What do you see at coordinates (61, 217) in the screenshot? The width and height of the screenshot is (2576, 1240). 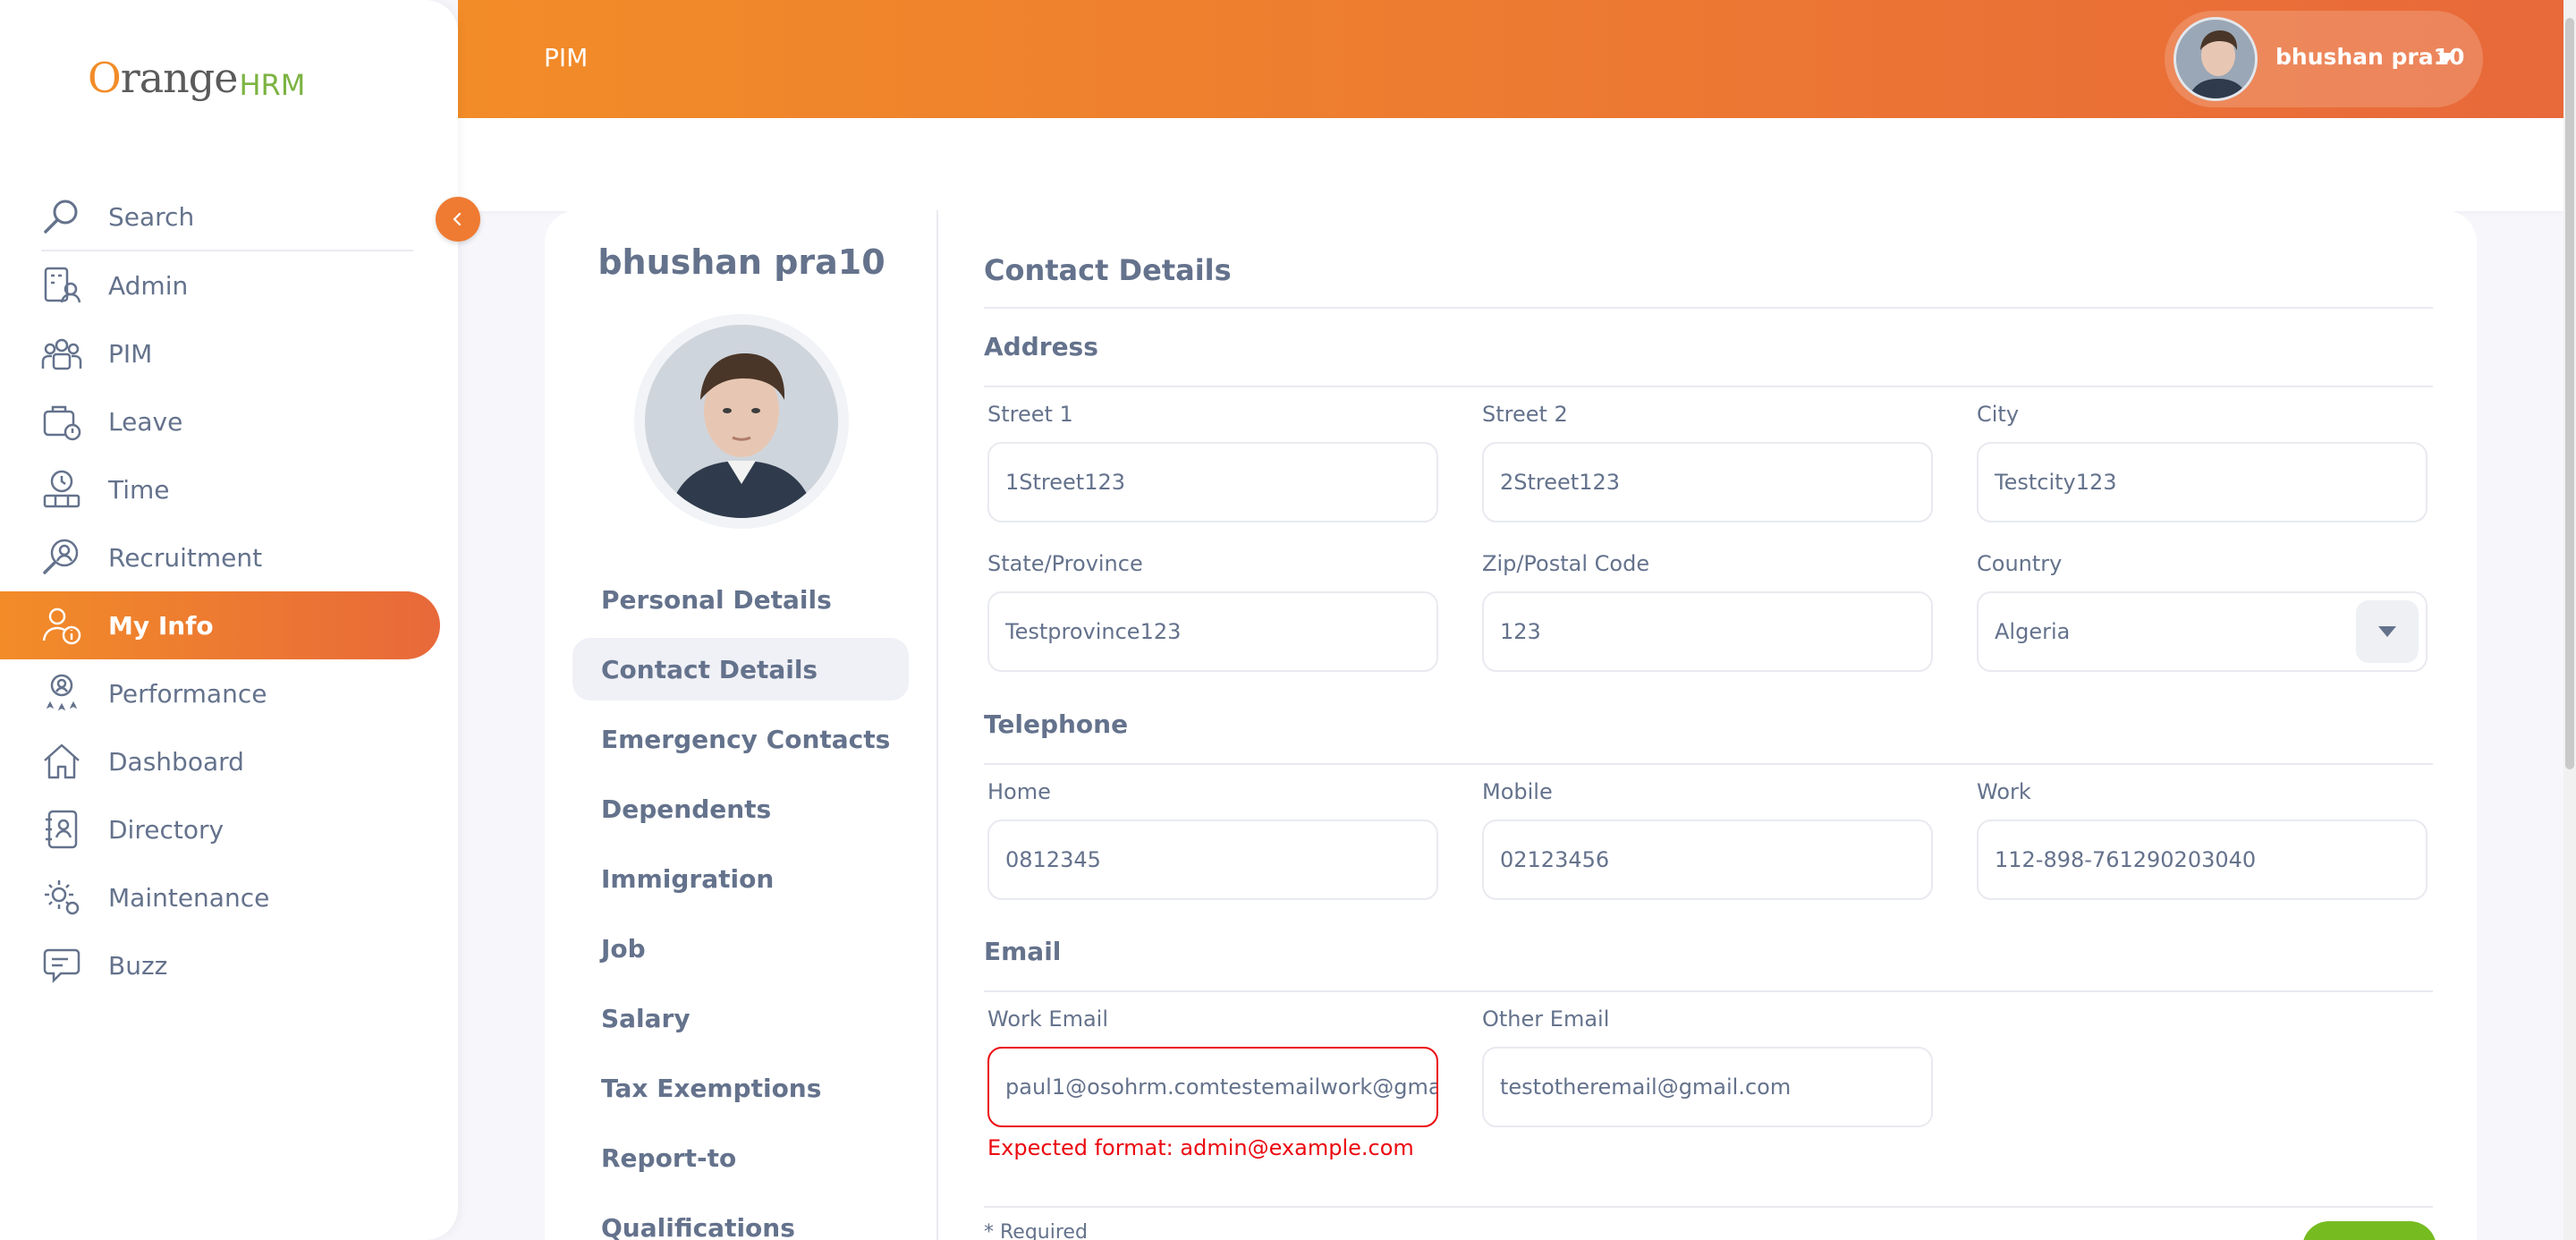 I see `search-icon` at bounding box center [61, 217].